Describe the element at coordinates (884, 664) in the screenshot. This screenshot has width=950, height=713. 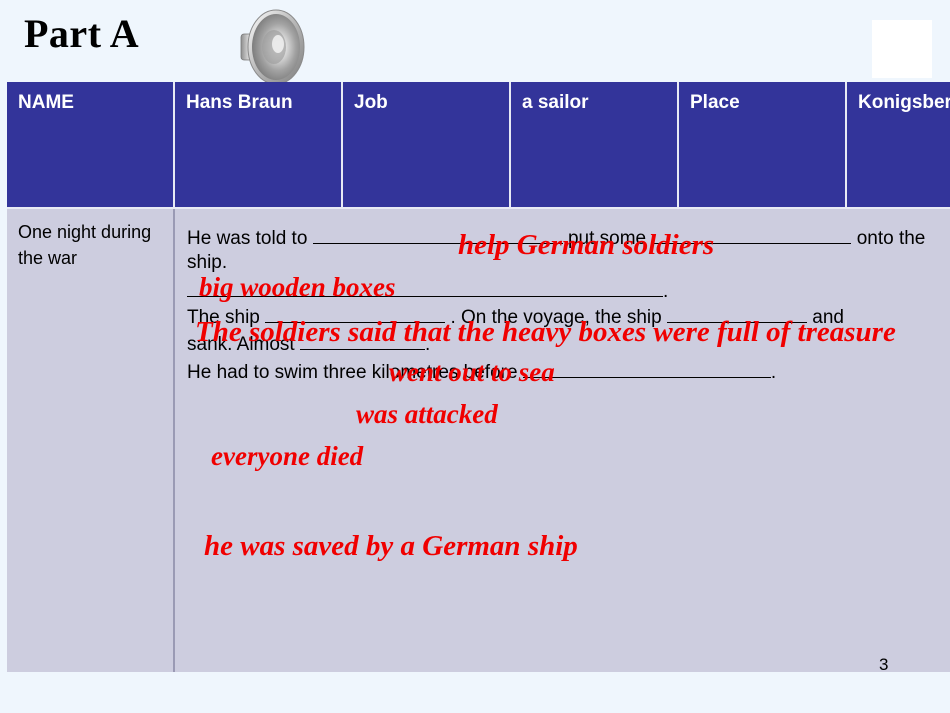
I see `page-number: 3` at that location.